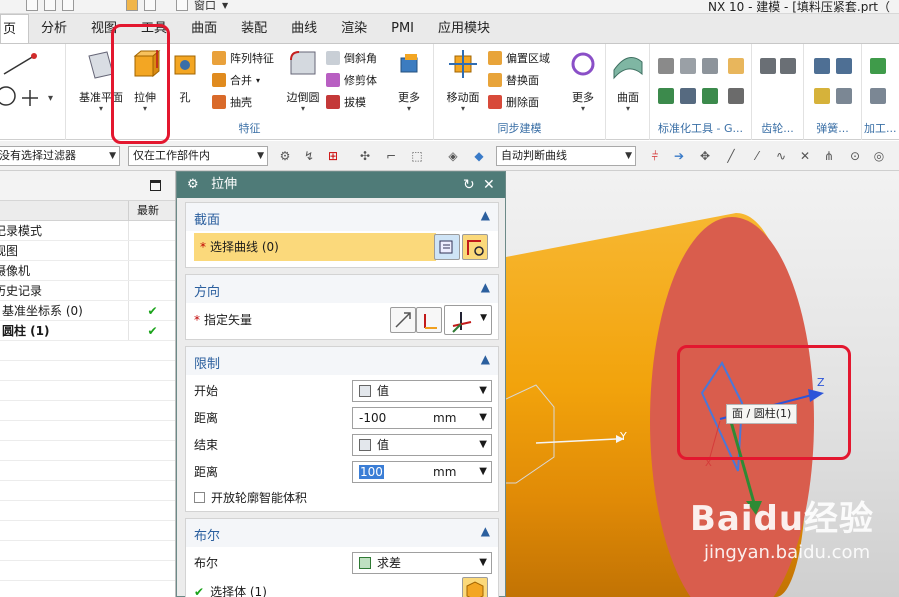 The image size is (899, 597). What do you see at coordinates (68, 5) in the screenshot?
I see `redo-icon` at bounding box center [68, 5].